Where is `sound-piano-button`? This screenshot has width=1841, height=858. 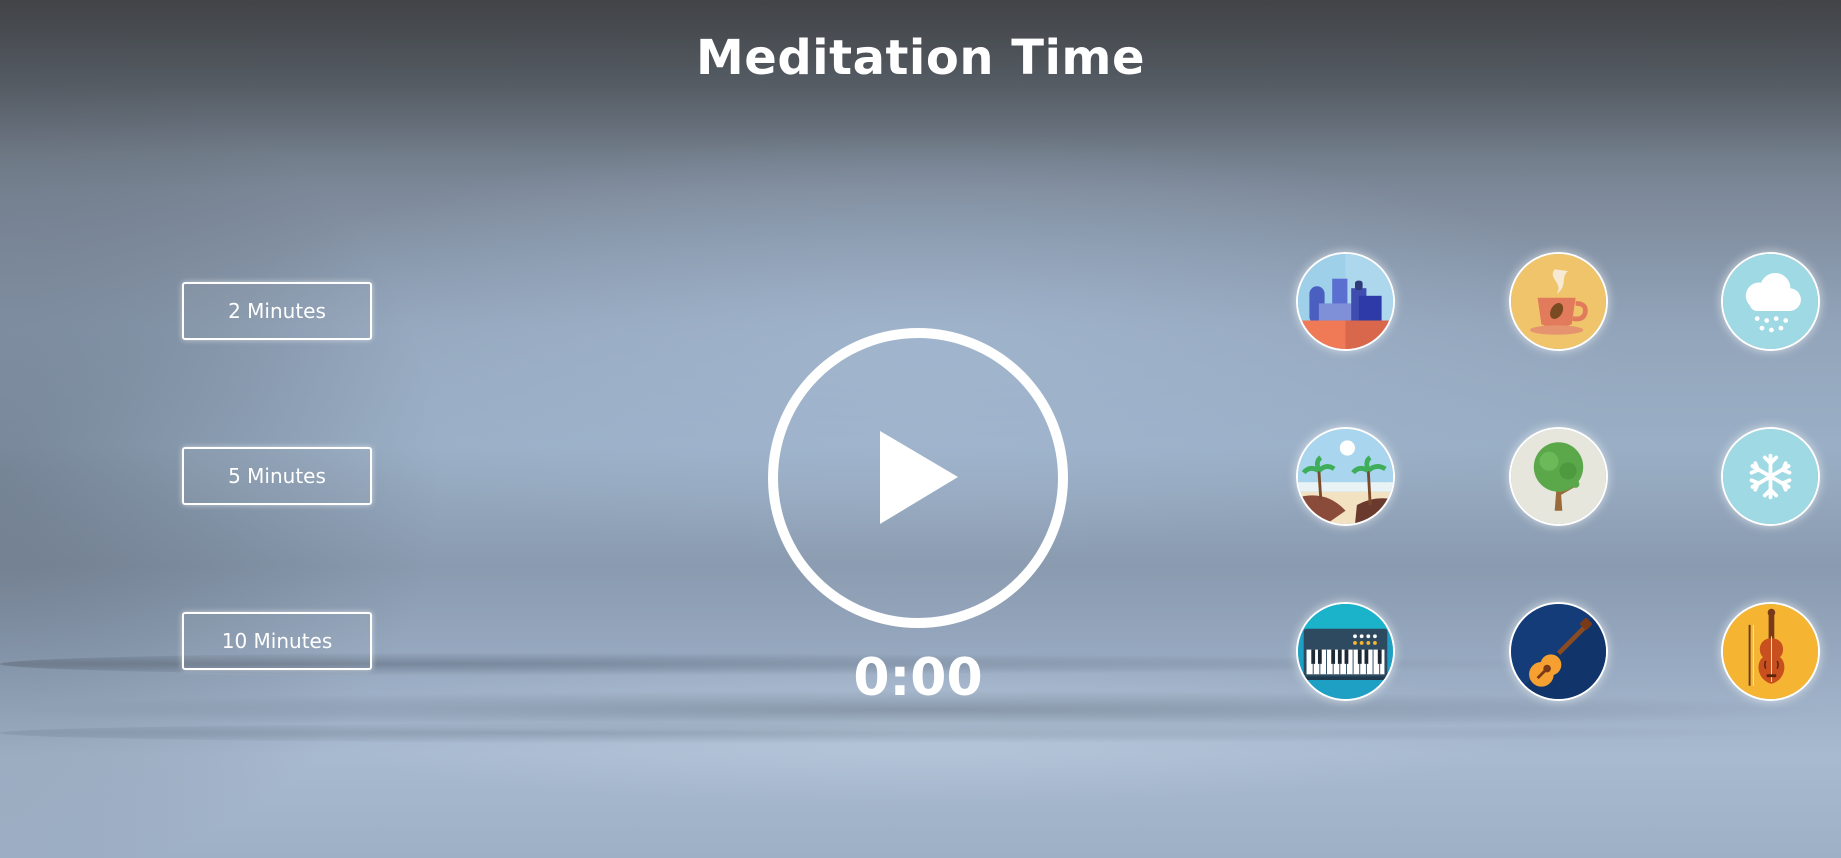
sound-piano-button is located at coordinates (1345, 651).